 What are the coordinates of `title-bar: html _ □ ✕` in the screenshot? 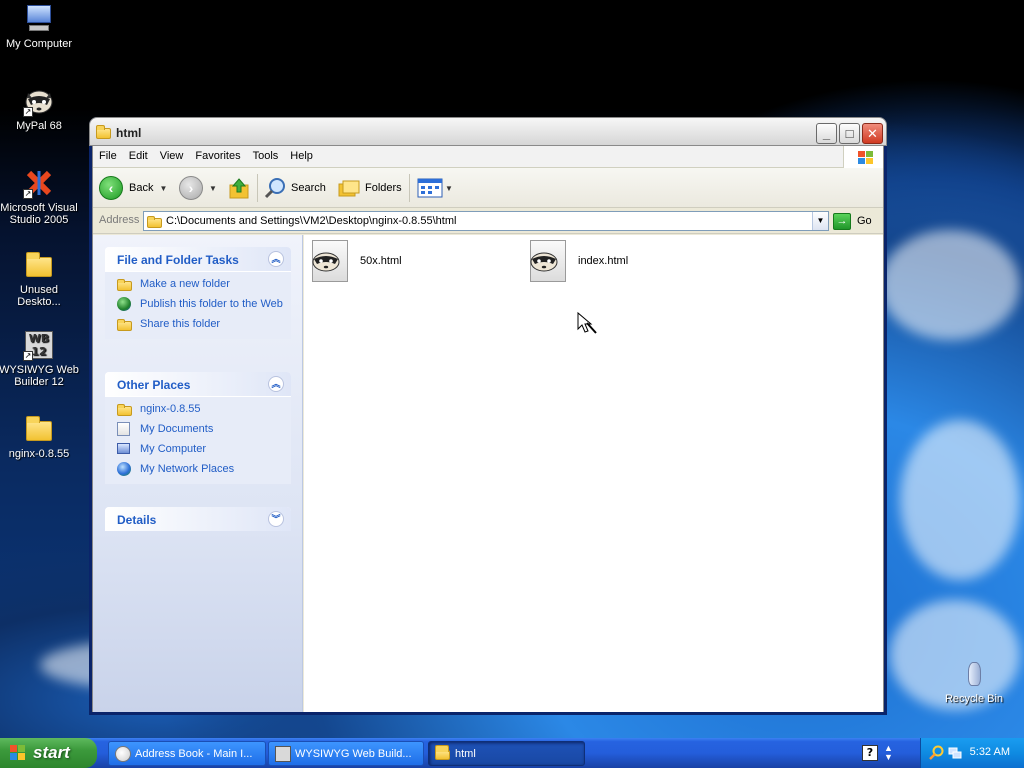 It's located at (488, 131).